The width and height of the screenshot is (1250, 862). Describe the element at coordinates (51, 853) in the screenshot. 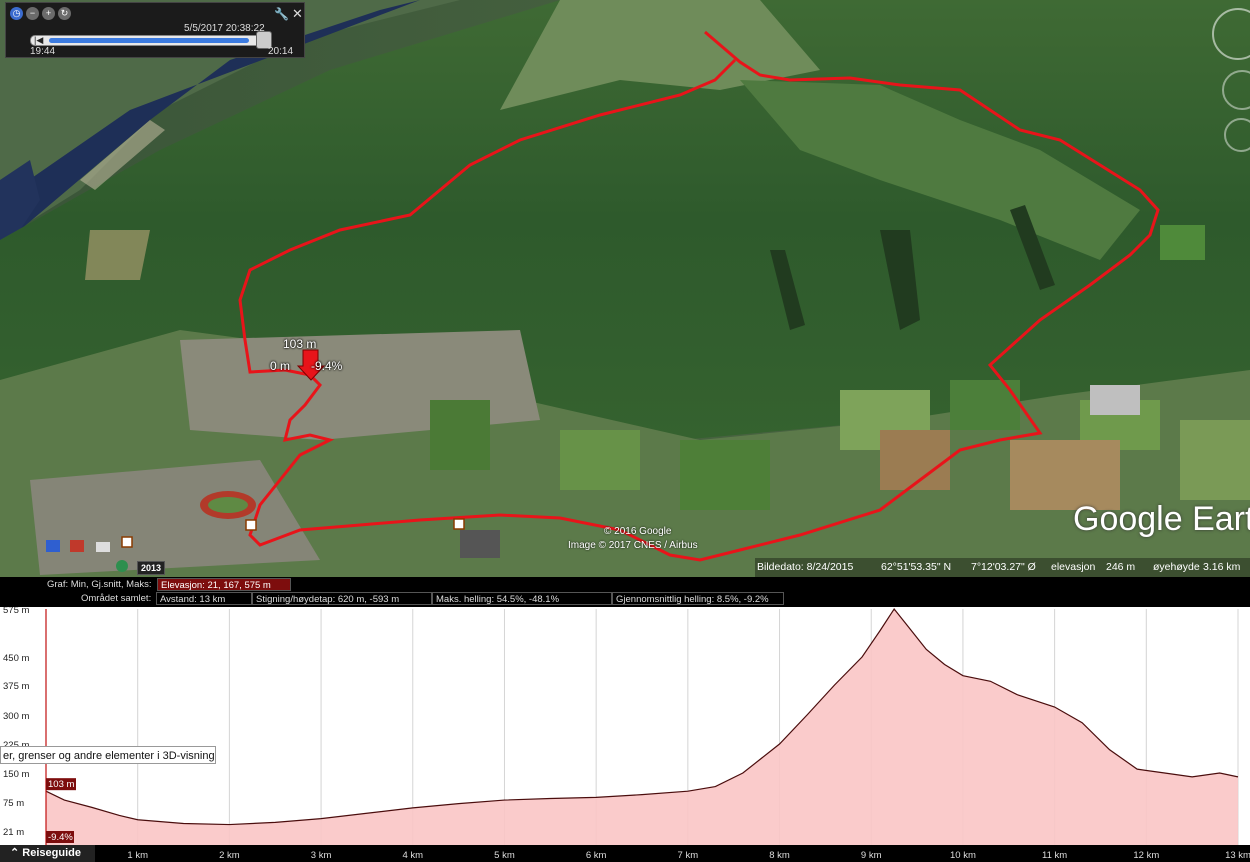

I see `travel-guide-label: Reiseguide` at that location.